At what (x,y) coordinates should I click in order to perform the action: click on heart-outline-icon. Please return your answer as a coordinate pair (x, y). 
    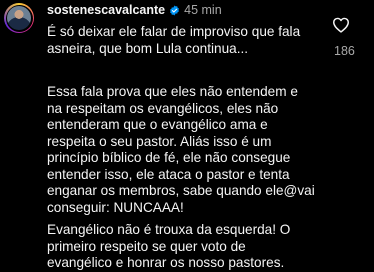
    Looking at the image, I should click on (341, 25).